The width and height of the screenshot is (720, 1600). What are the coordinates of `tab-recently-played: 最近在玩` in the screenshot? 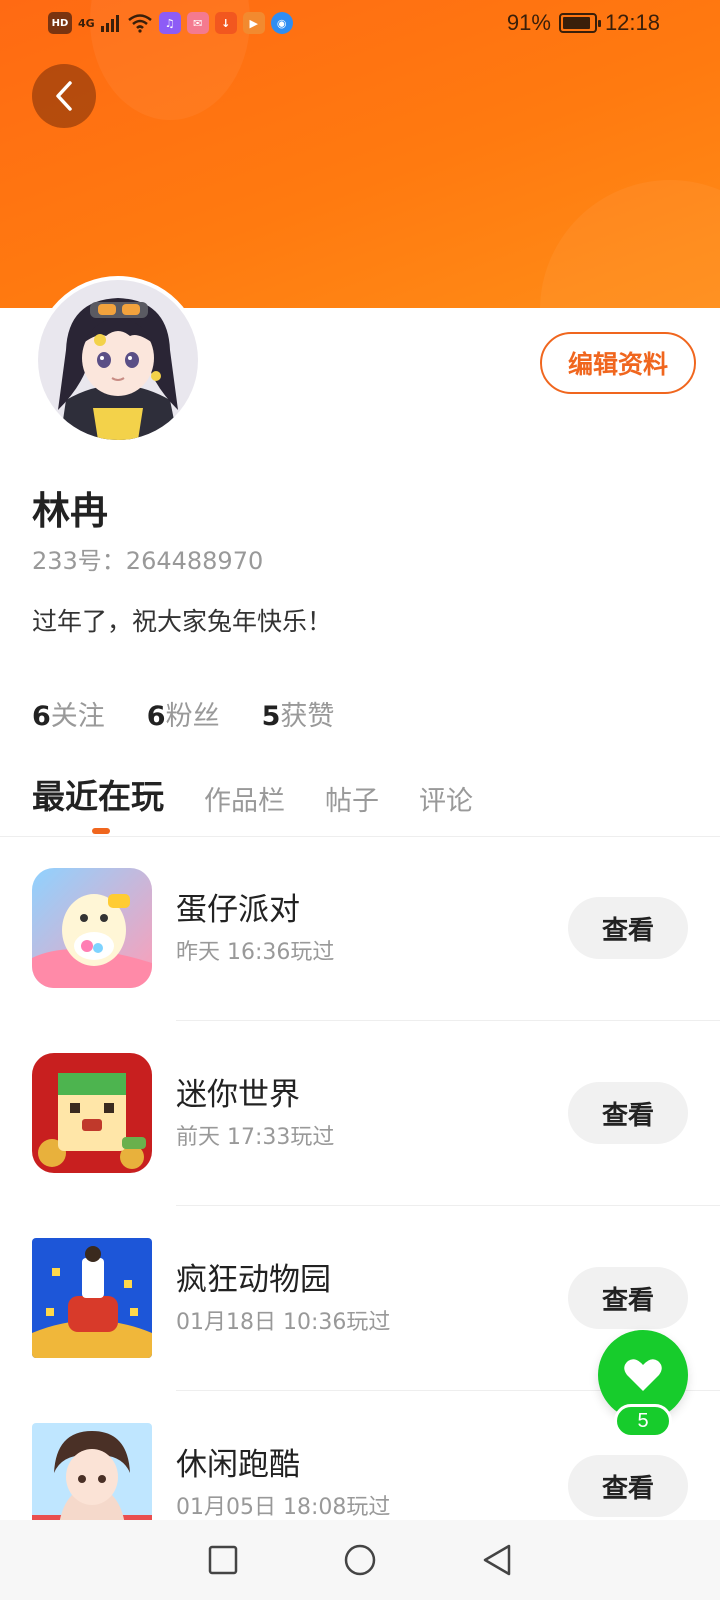 It's located at (98, 794).